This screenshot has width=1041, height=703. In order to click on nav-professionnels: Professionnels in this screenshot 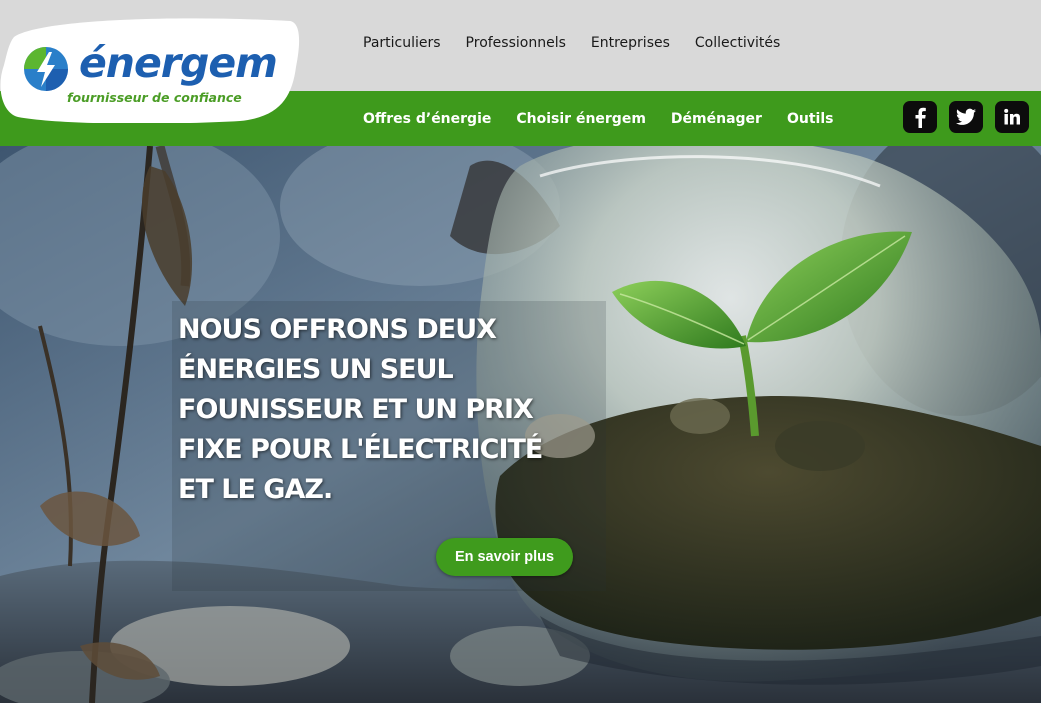, I will do `click(516, 43)`.